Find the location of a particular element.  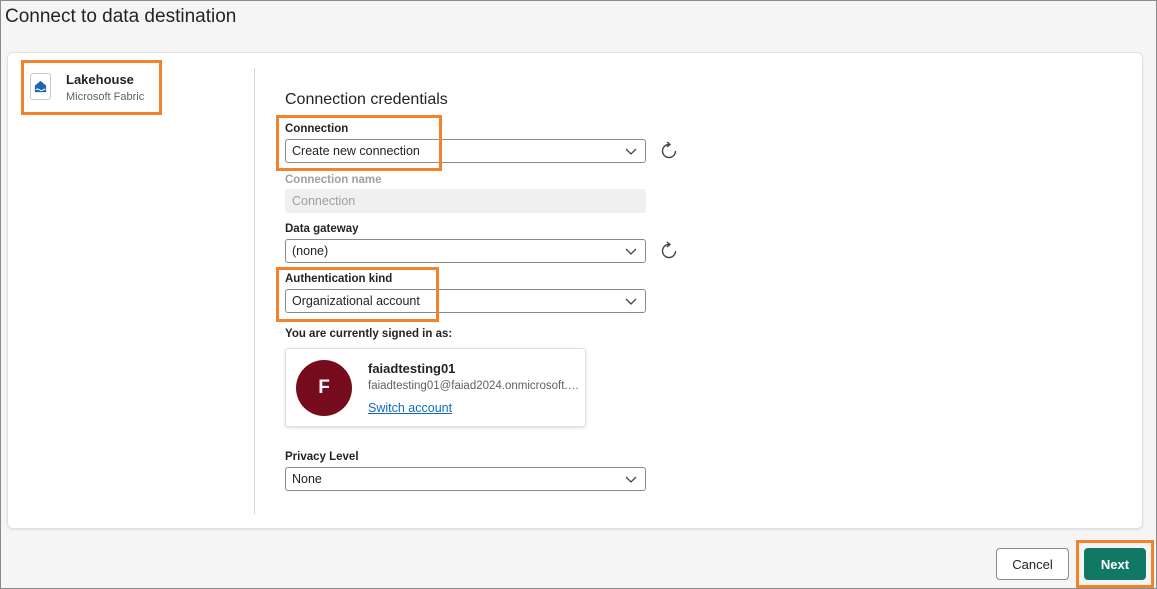

privacy-level-label: Privacy Level is located at coordinates (322, 457).